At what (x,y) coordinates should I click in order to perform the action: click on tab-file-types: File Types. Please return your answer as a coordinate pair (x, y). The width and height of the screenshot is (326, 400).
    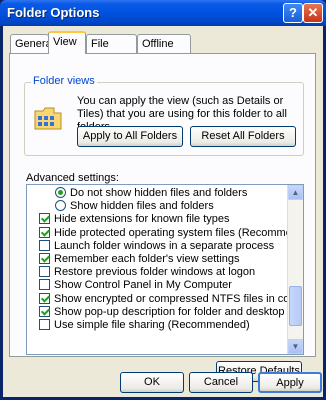
    Looking at the image, I should click on (111, 49).